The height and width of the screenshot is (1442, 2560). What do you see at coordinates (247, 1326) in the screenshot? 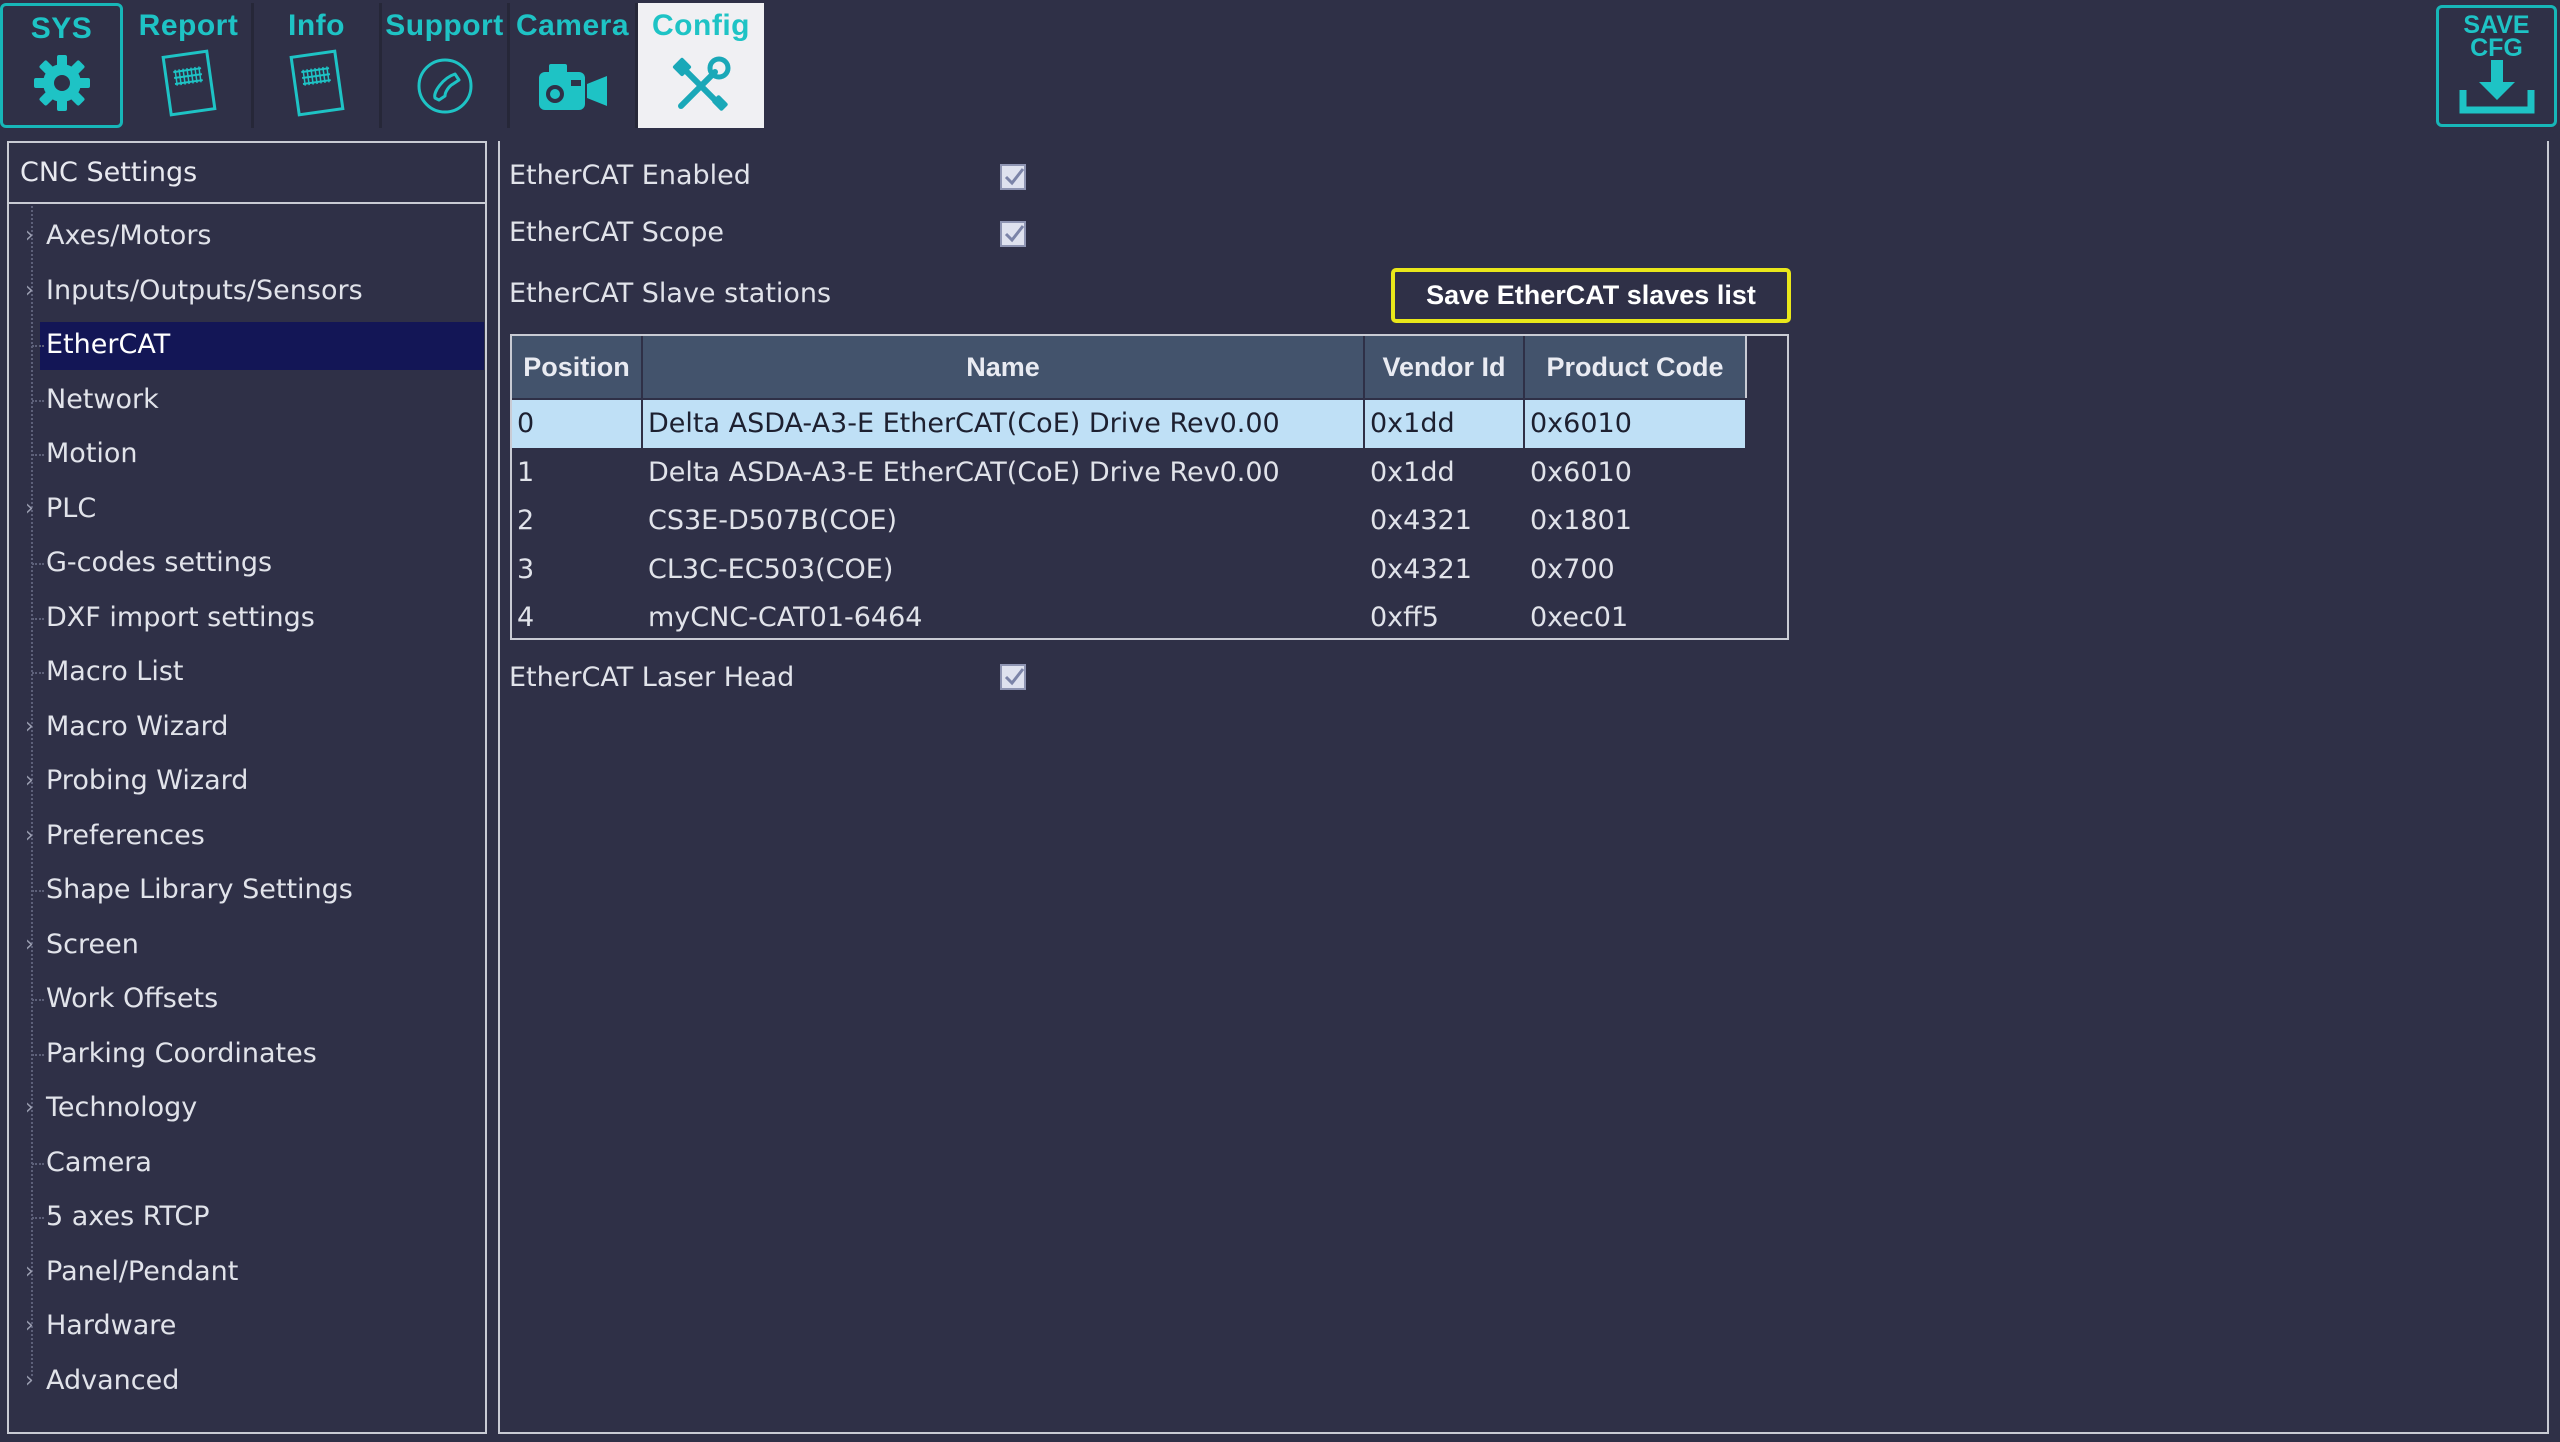
I see `sidebar-item-hardware: › Hardware` at bounding box center [247, 1326].